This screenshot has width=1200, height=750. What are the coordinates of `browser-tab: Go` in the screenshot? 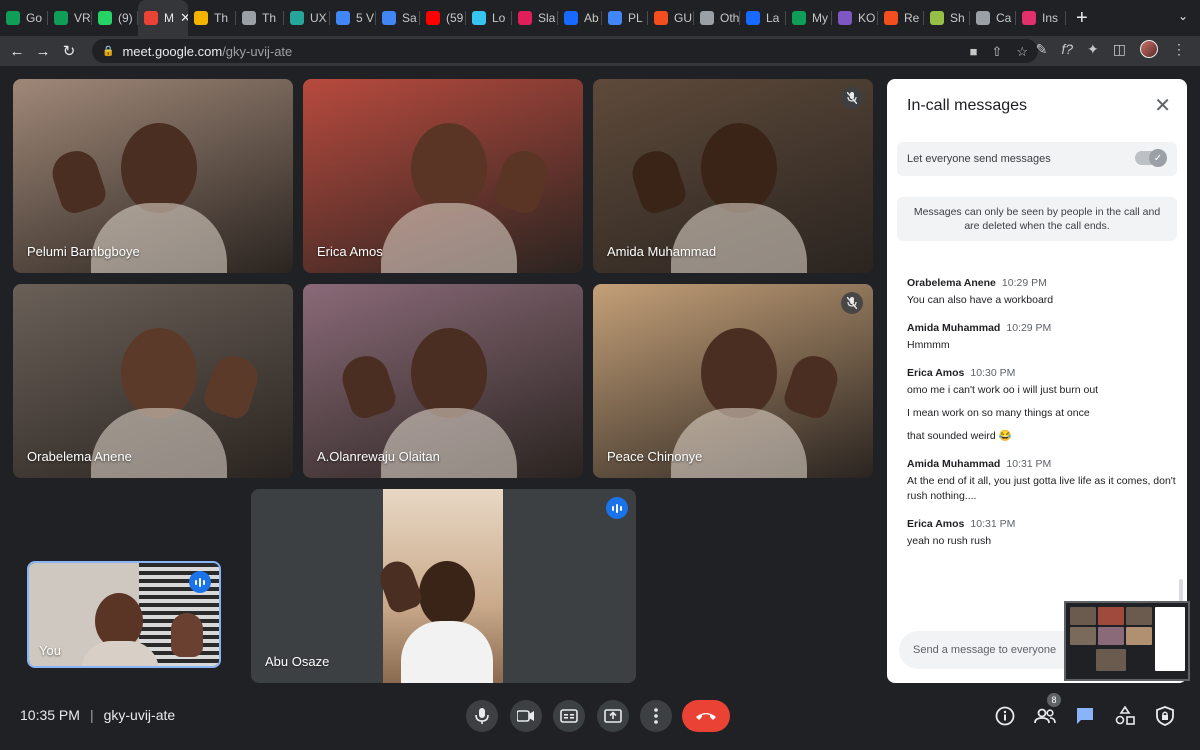 It's located at (24, 18).